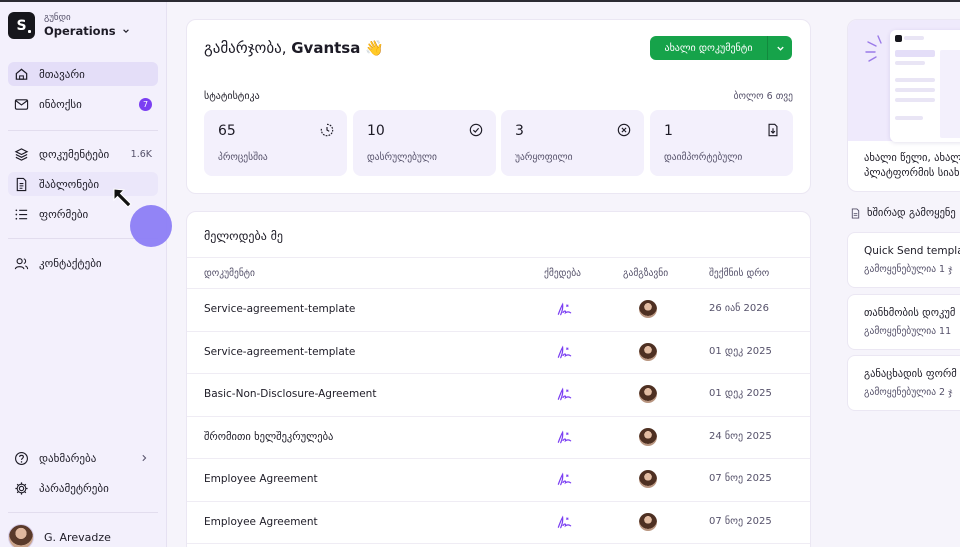 The image size is (960, 547). Describe the element at coordinates (74, 488) in the screenshot. I see `sidebar-item-label: პარამეტრები` at that location.